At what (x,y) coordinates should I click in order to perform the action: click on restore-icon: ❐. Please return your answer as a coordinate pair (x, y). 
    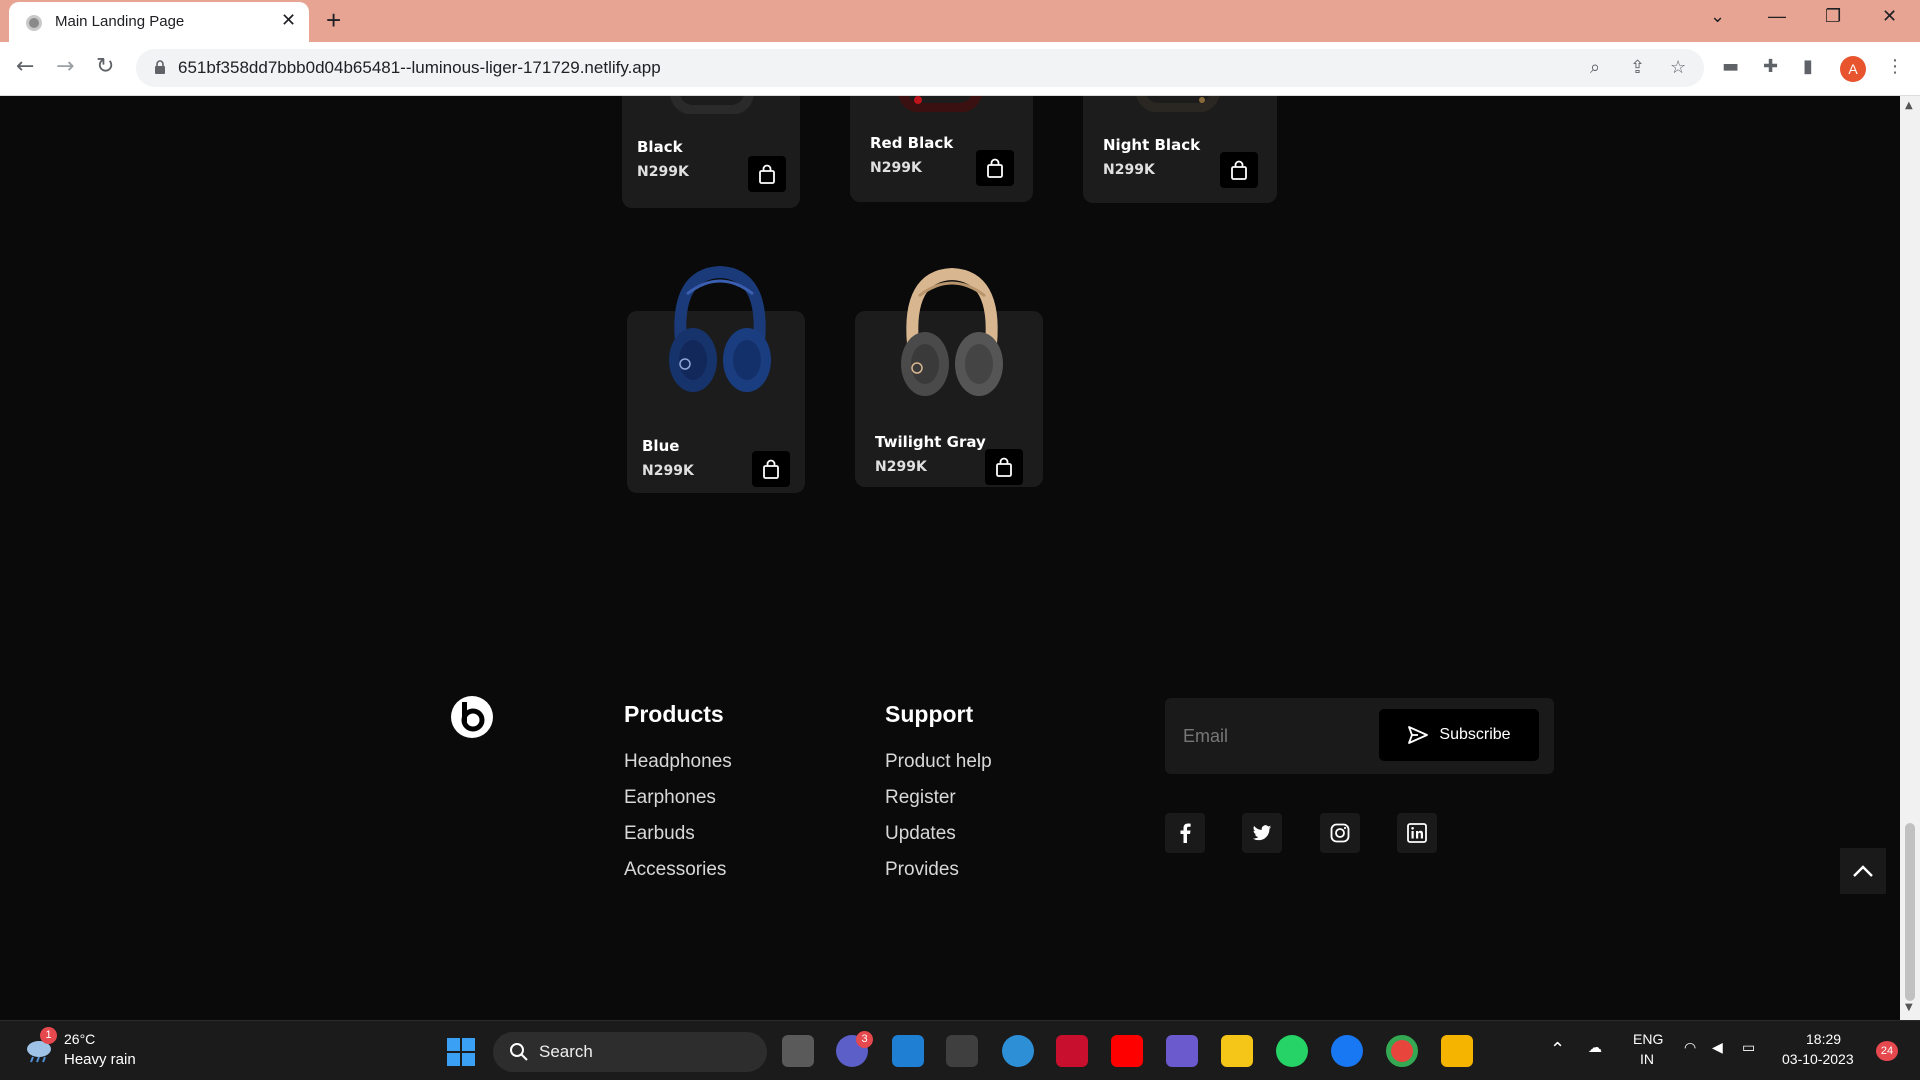
    Looking at the image, I should click on (1833, 16).